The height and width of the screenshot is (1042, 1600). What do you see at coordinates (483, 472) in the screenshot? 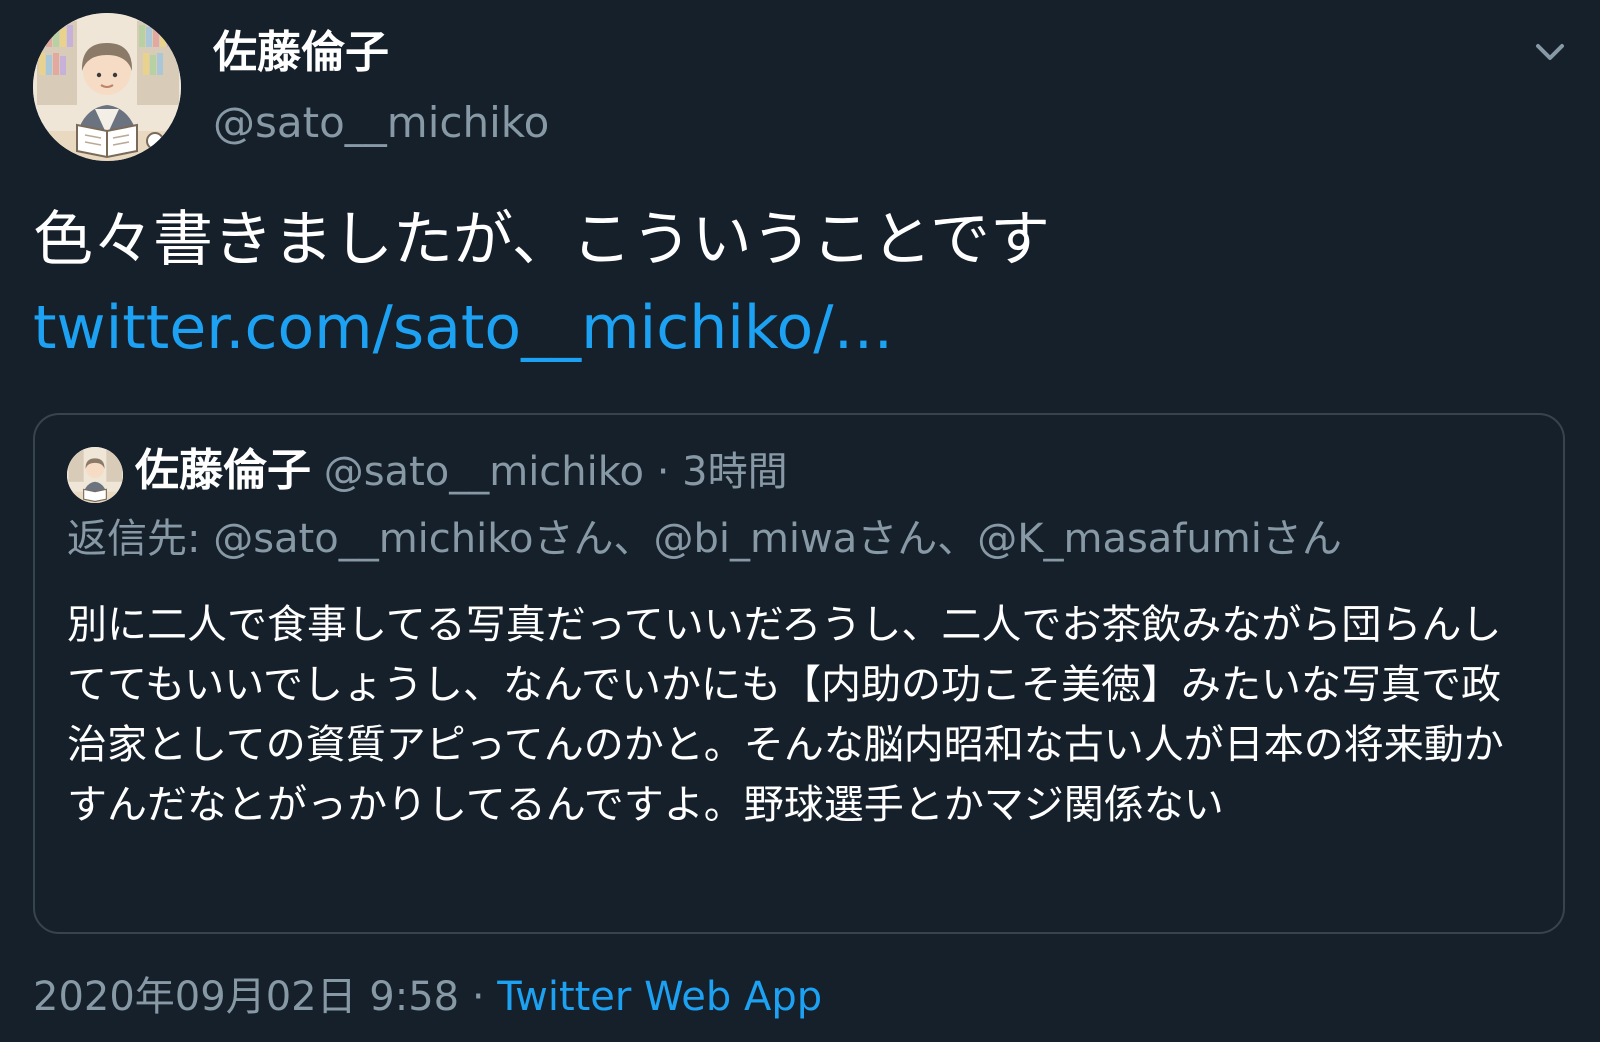
I see `quoted-author-handle: @sato__michiko` at bounding box center [483, 472].